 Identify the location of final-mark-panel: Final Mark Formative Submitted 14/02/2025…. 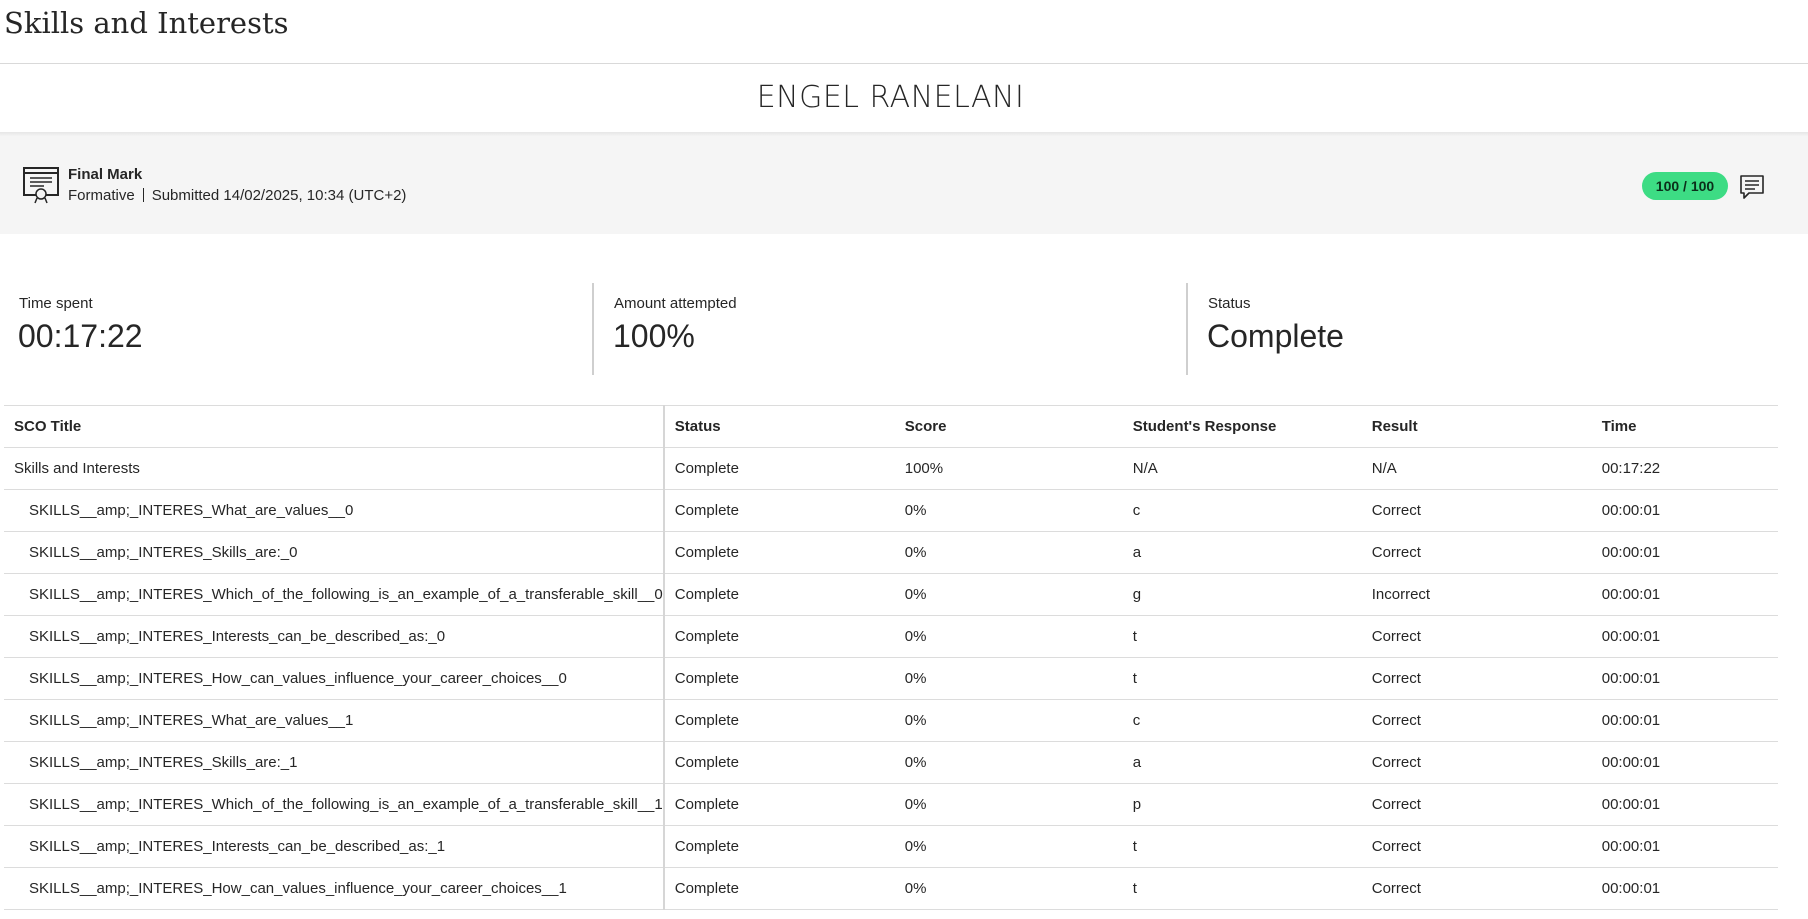
(904, 185).